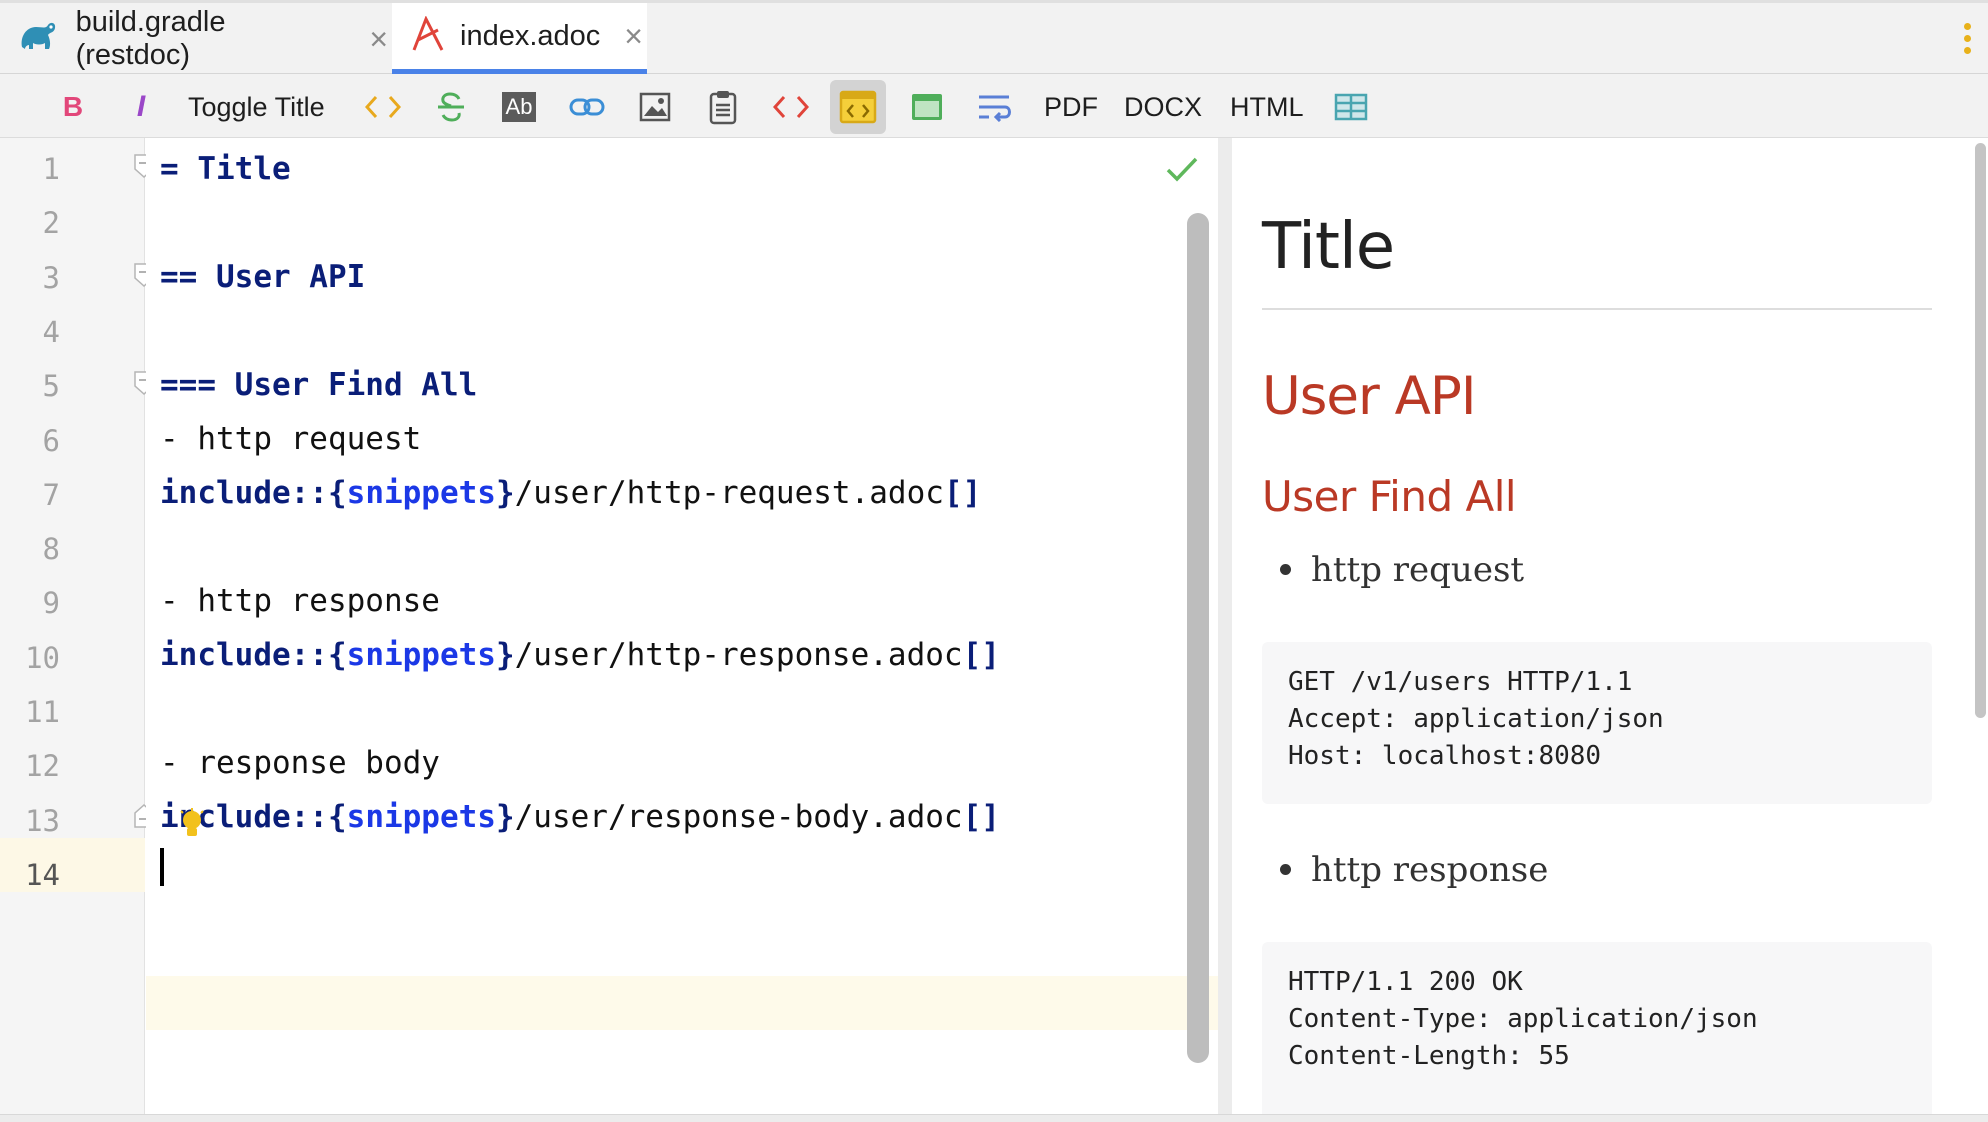 This screenshot has height=1122, width=1988. I want to click on tab-index-adoc: index.adoc ×, so click(519, 38).